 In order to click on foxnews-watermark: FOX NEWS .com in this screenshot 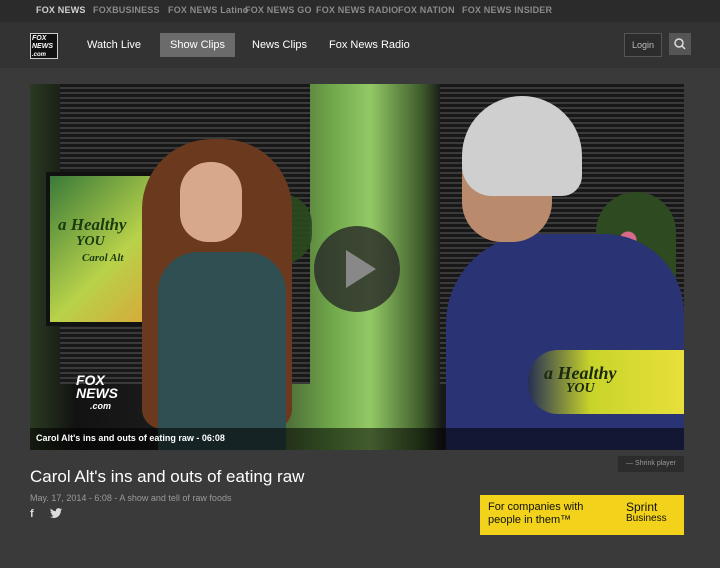, I will do `click(101, 394)`.